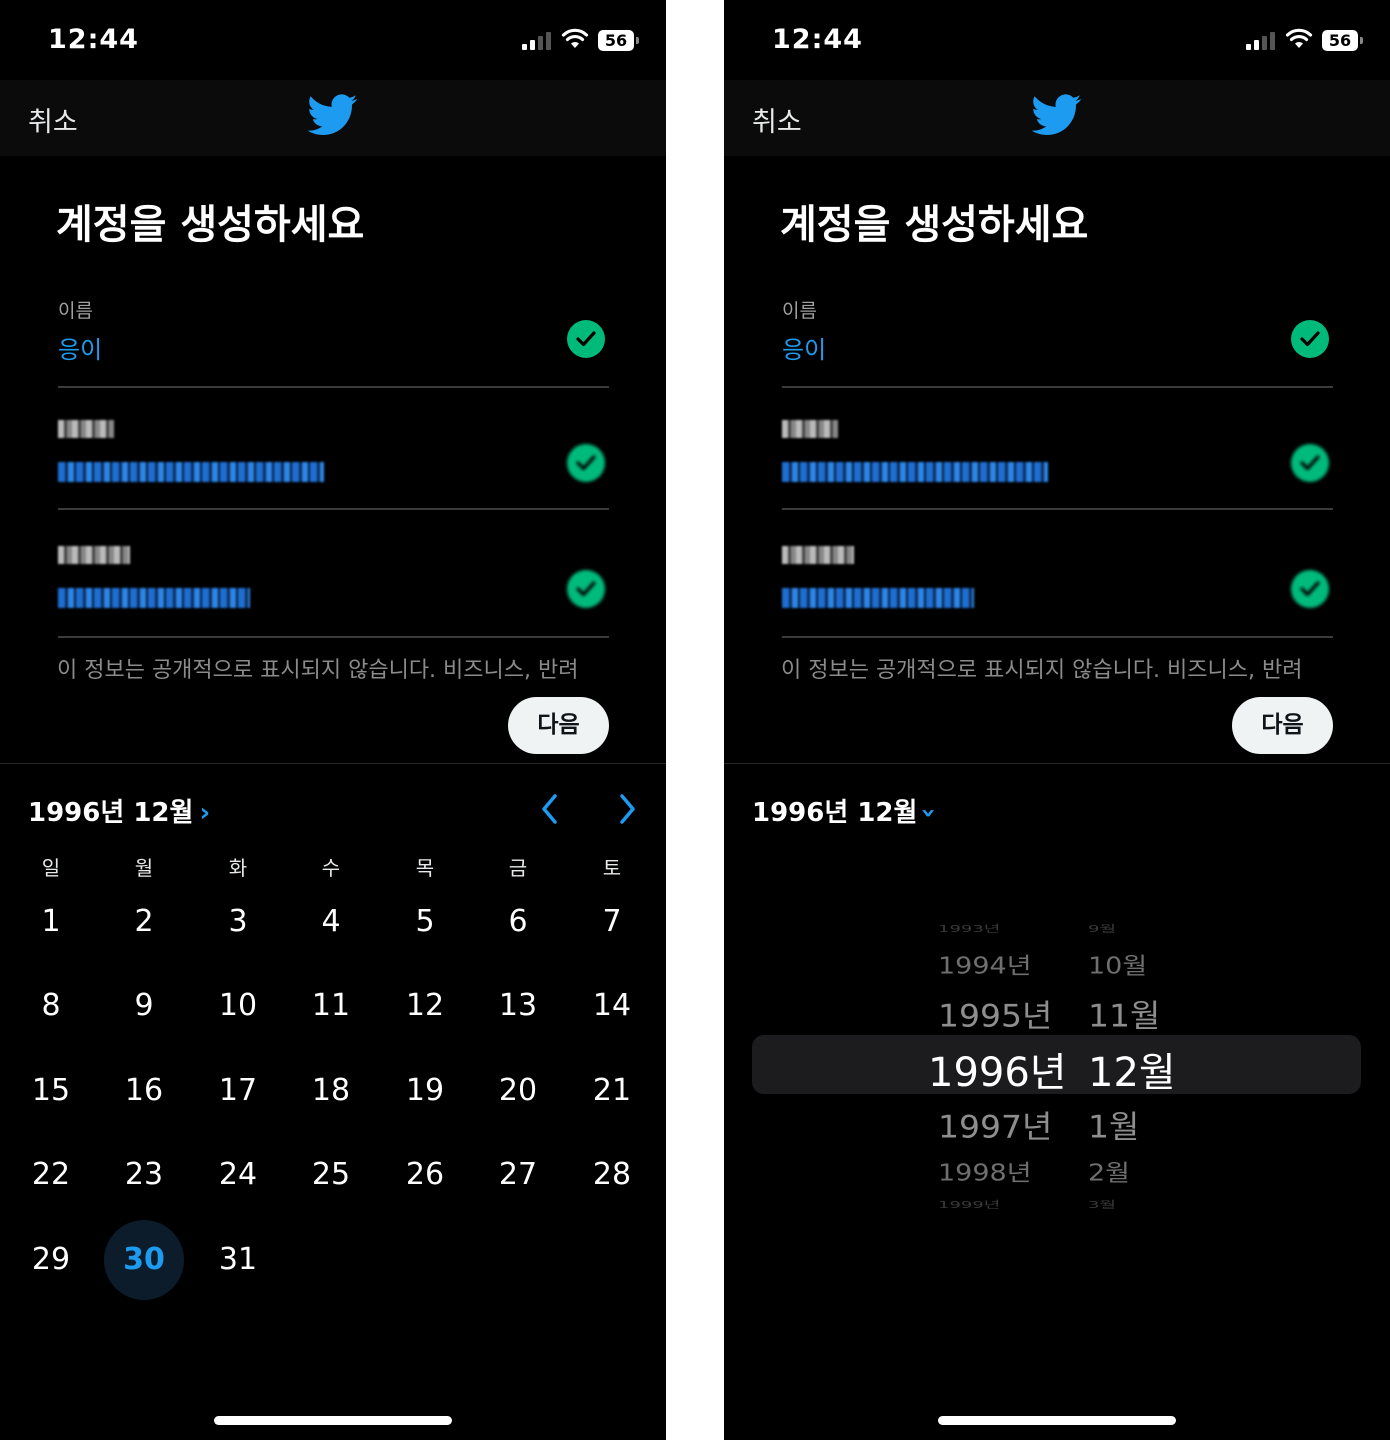 The image size is (1390, 1440). I want to click on picker-month: 9월, so click(1102, 928).